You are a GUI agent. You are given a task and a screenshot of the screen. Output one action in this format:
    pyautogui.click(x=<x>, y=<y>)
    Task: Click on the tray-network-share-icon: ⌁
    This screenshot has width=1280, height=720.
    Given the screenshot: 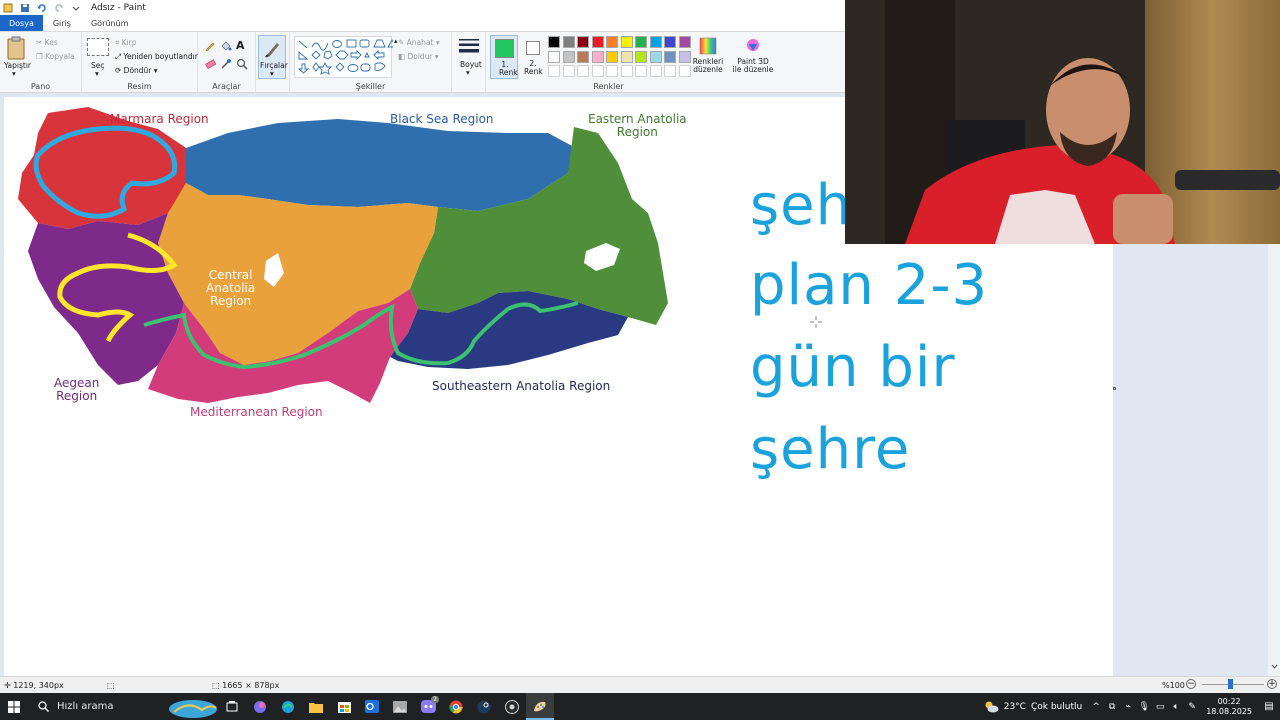 What is the action you would take?
    pyautogui.click(x=1128, y=707)
    